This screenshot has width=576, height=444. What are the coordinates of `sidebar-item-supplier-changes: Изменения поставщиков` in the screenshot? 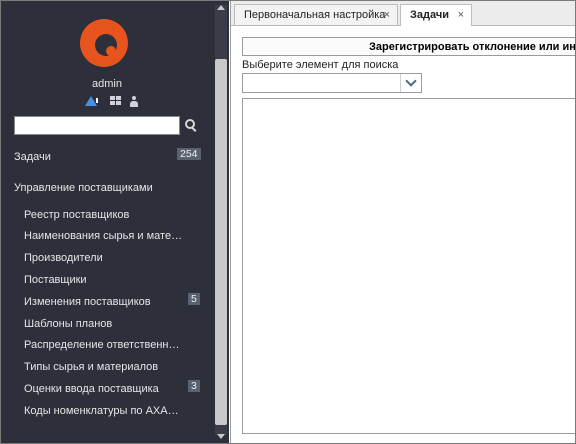 It's located at (87, 302).